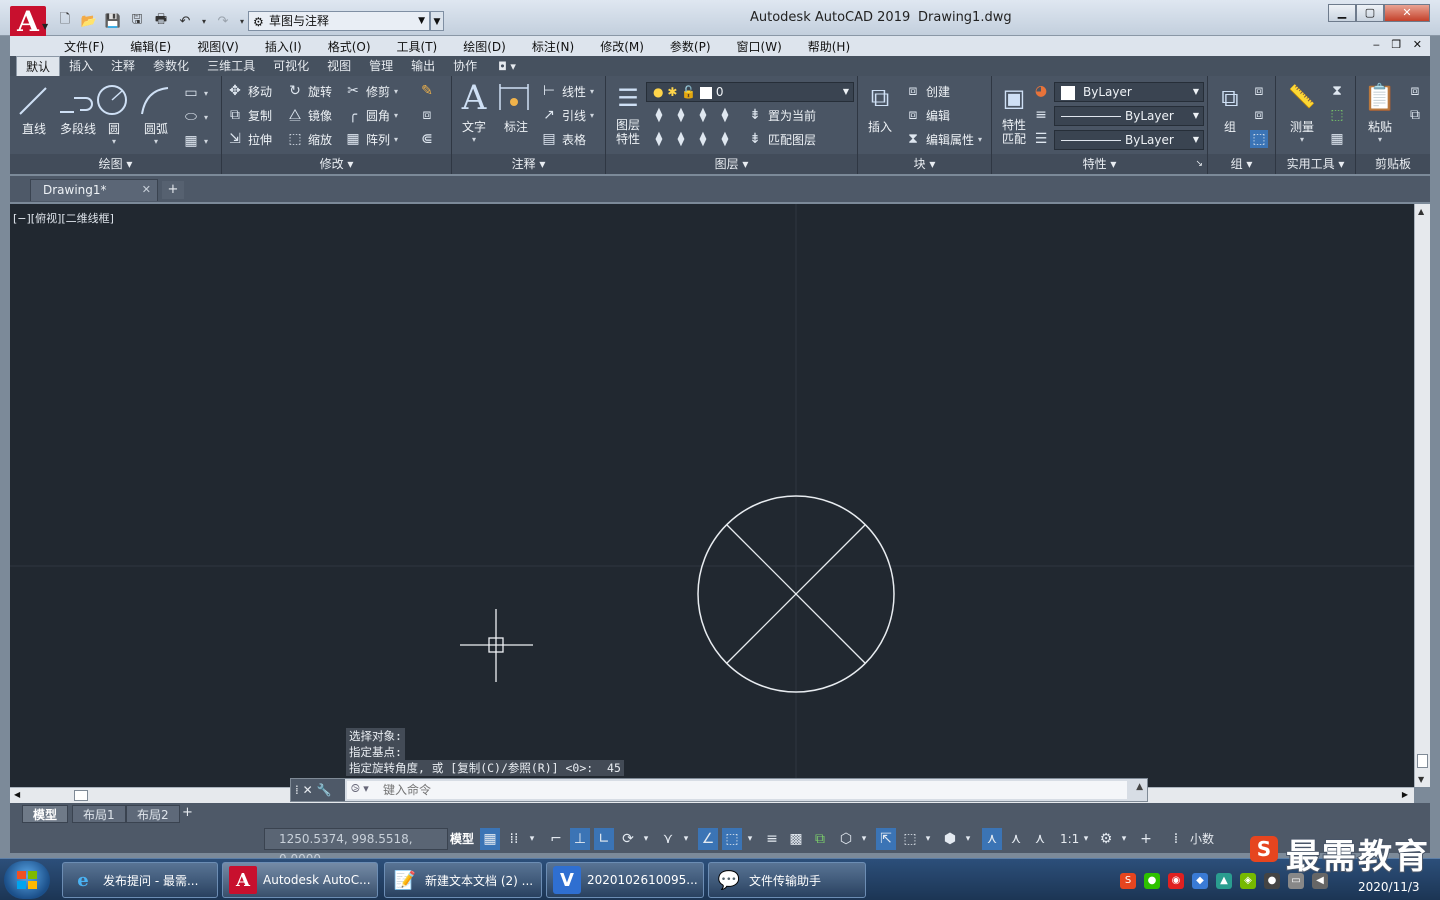  Describe the element at coordinates (928, 839) in the screenshot. I see `filter-dropdown-icon: ▾` at that location.